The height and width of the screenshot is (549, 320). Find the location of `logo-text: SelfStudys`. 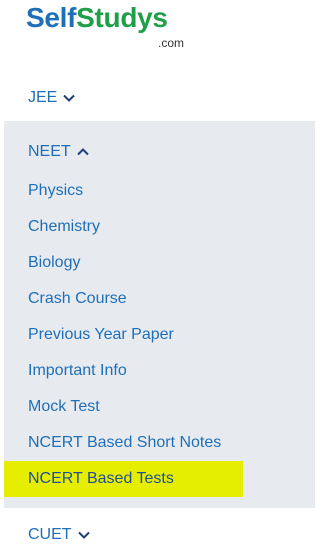

logo-text: SelfStudys is located at coordinates (97, 18).